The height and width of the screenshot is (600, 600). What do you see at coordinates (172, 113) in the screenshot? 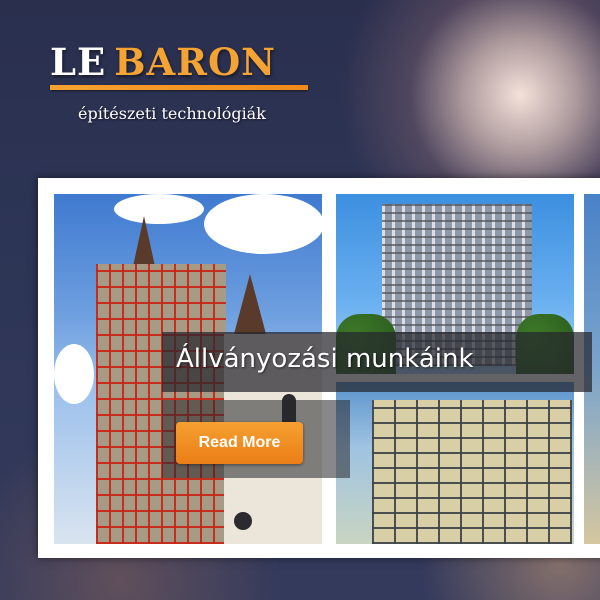
I see `site-tagline: építészeti technológiák` at bounding box center [172, 113].